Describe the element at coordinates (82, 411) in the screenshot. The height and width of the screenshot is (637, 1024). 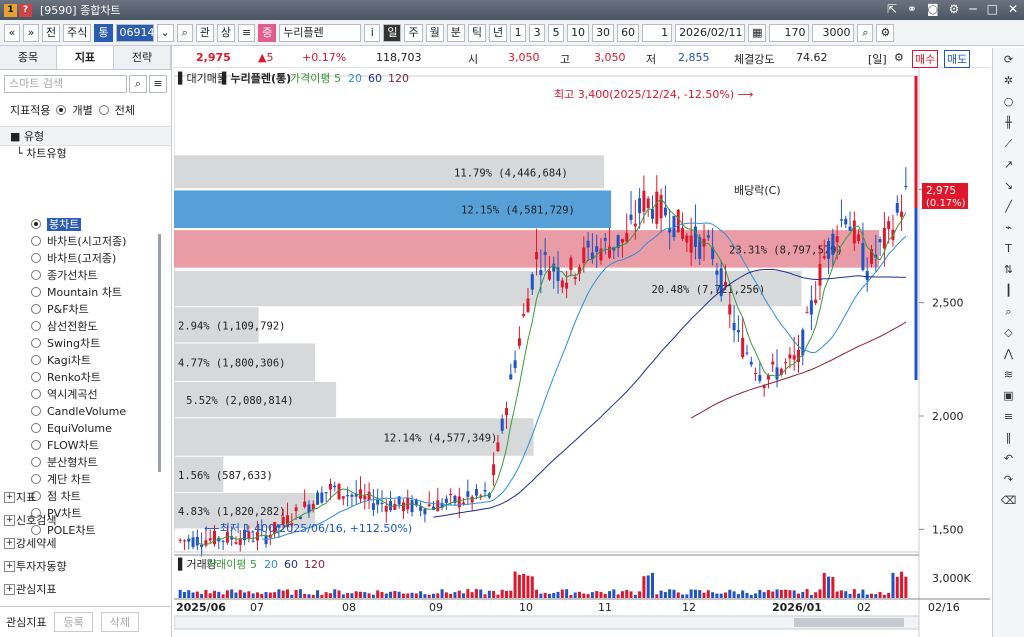
I see `chart-type-item: CandleVolume` at that location.